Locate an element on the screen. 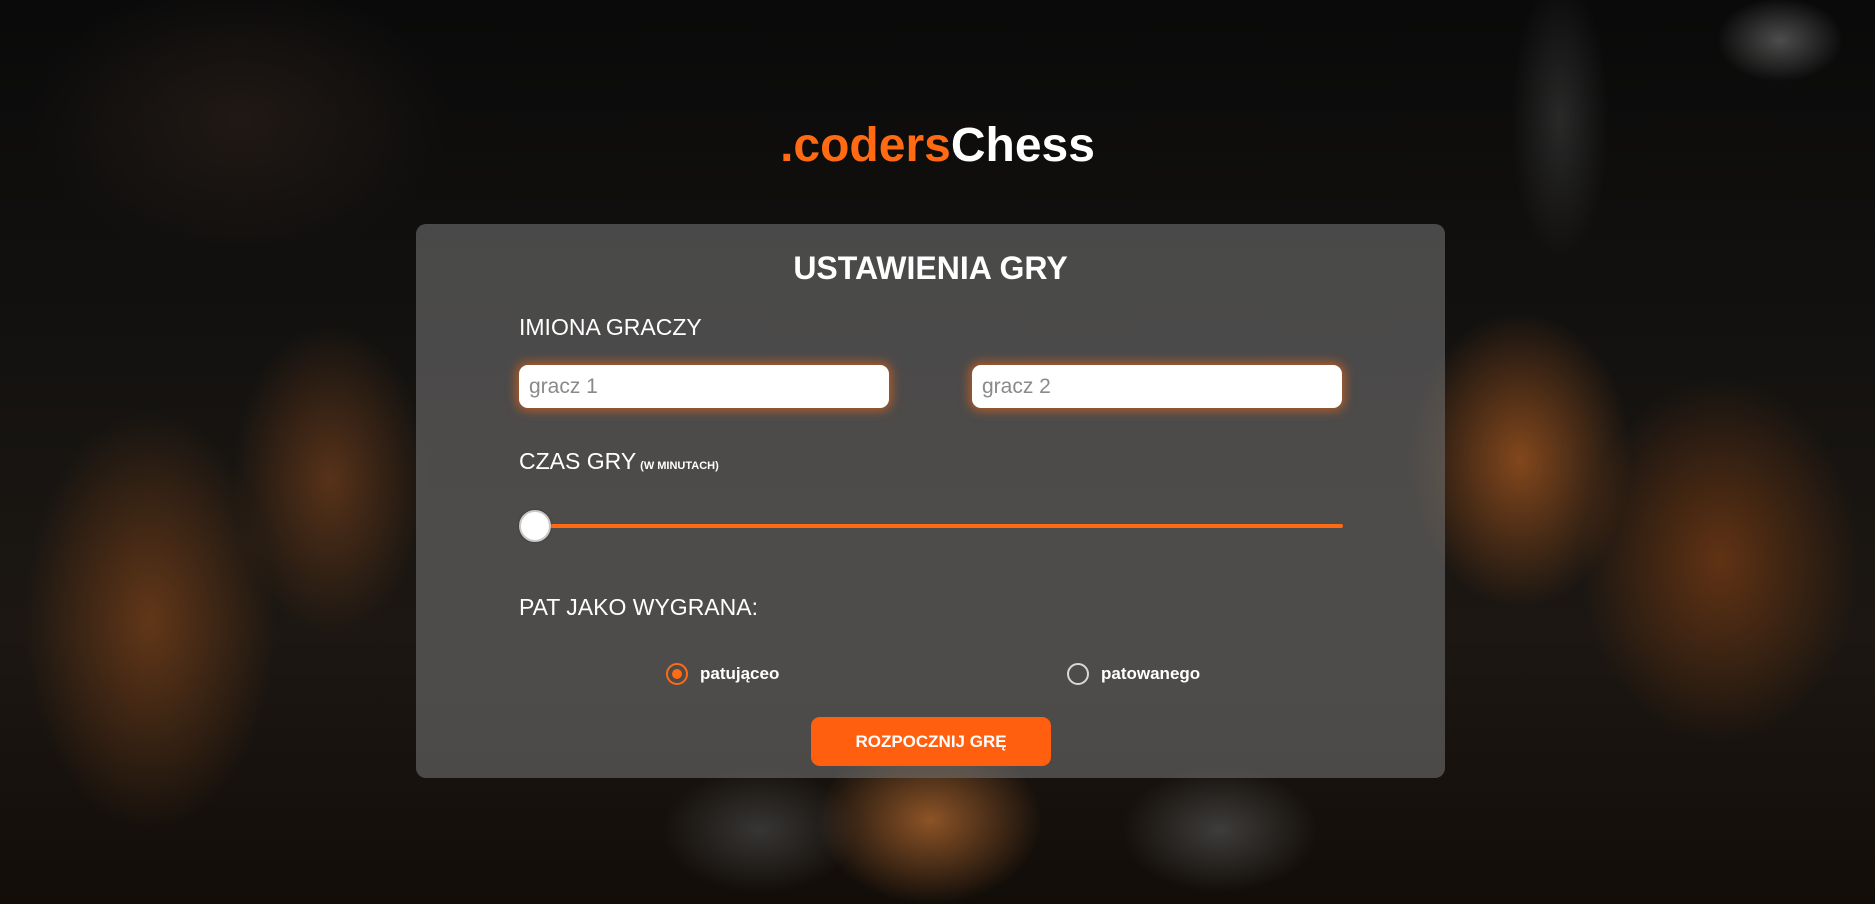 The height and width of the screenshot is (904, 1875). stalemate-option-stalemated: patowanego is located at coordinates (1133, 674).